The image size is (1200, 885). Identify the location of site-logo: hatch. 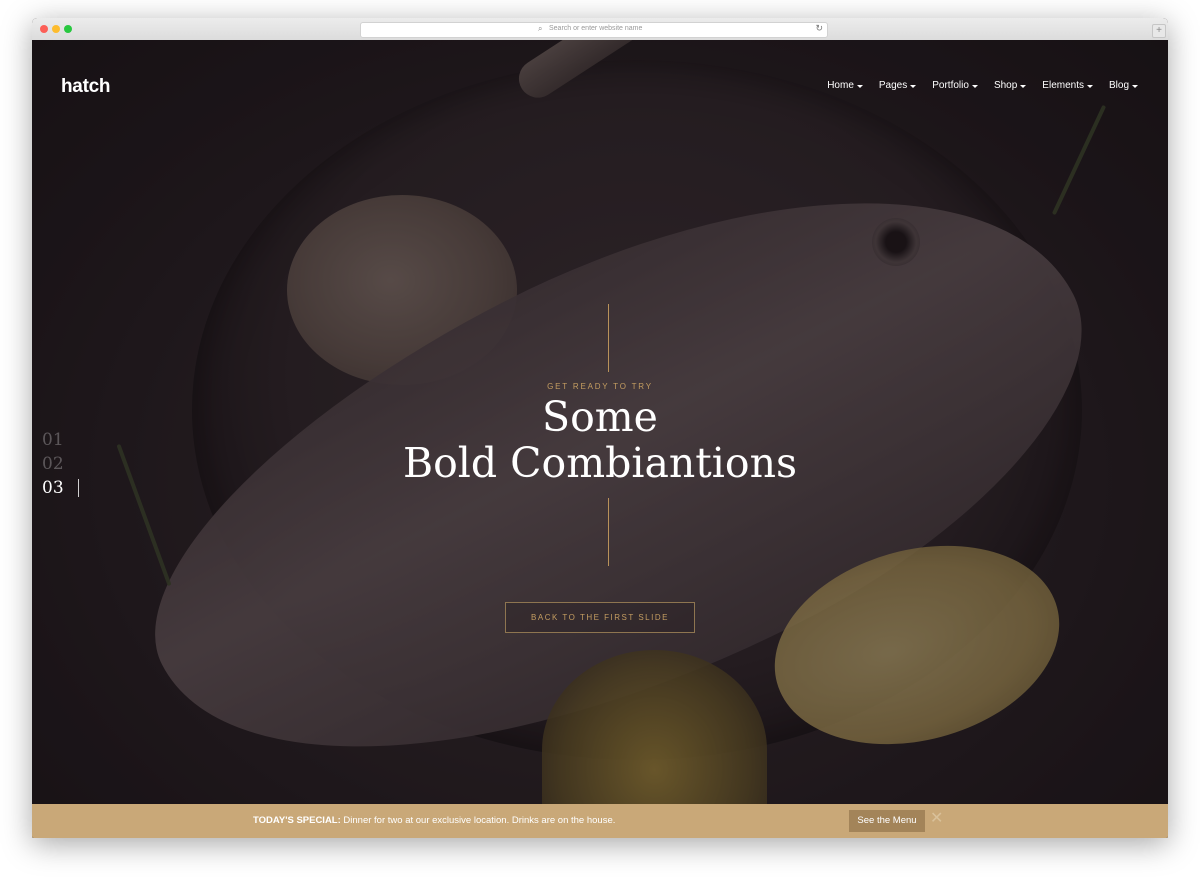
(85, 87).